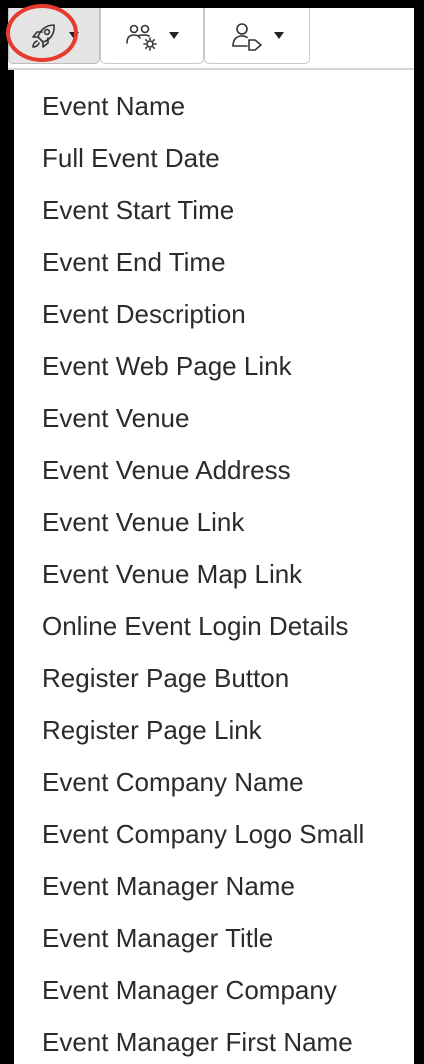  Describe the element at coordinates (167, 366) in the screenshot. I see `menu-item-event-web-page-link: Event Web Page Link` at that location.